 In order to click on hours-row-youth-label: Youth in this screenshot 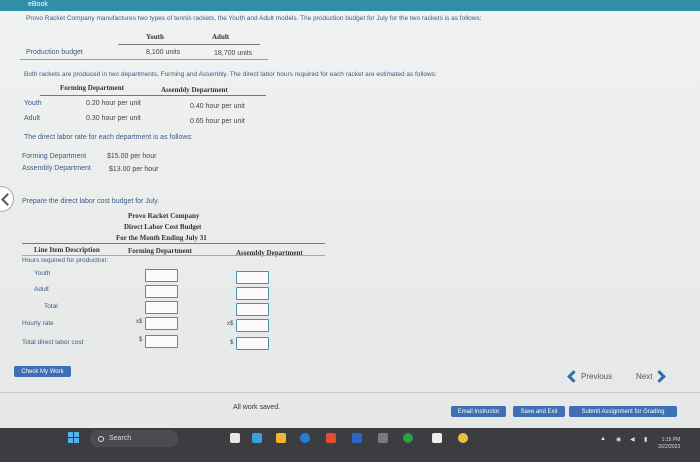, I will do `click(33, 103)`.